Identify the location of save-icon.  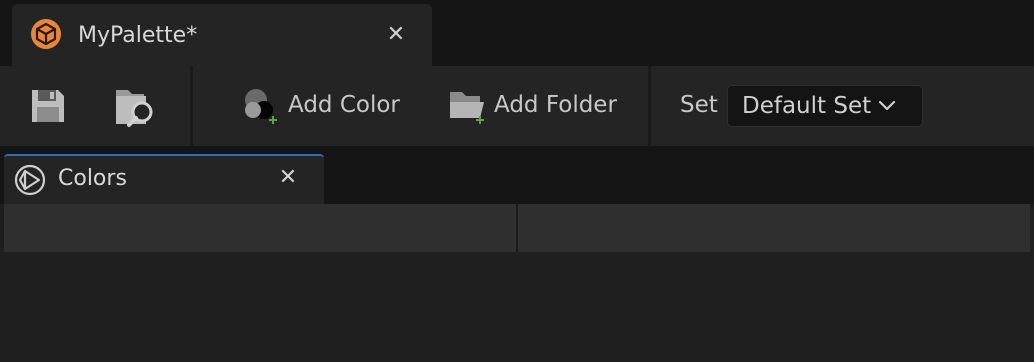
(48, 106).